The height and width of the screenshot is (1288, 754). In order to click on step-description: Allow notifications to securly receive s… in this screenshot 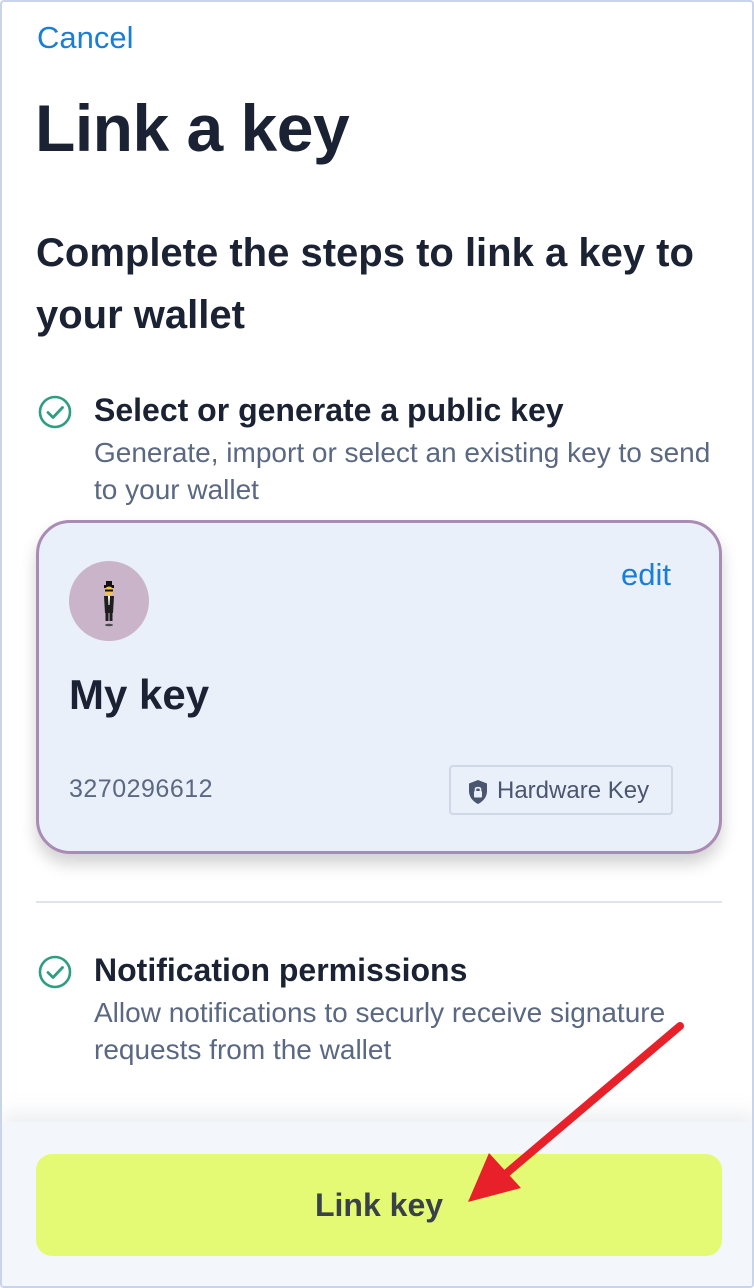, I will do `click(380, 1031)`.